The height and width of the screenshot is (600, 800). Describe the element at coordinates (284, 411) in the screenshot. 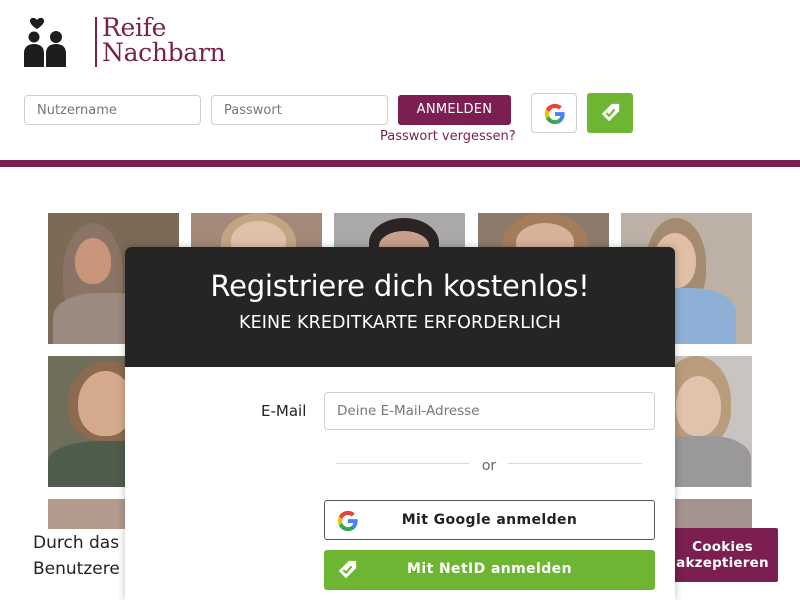

I see `email-label: E-Mail` at that location.